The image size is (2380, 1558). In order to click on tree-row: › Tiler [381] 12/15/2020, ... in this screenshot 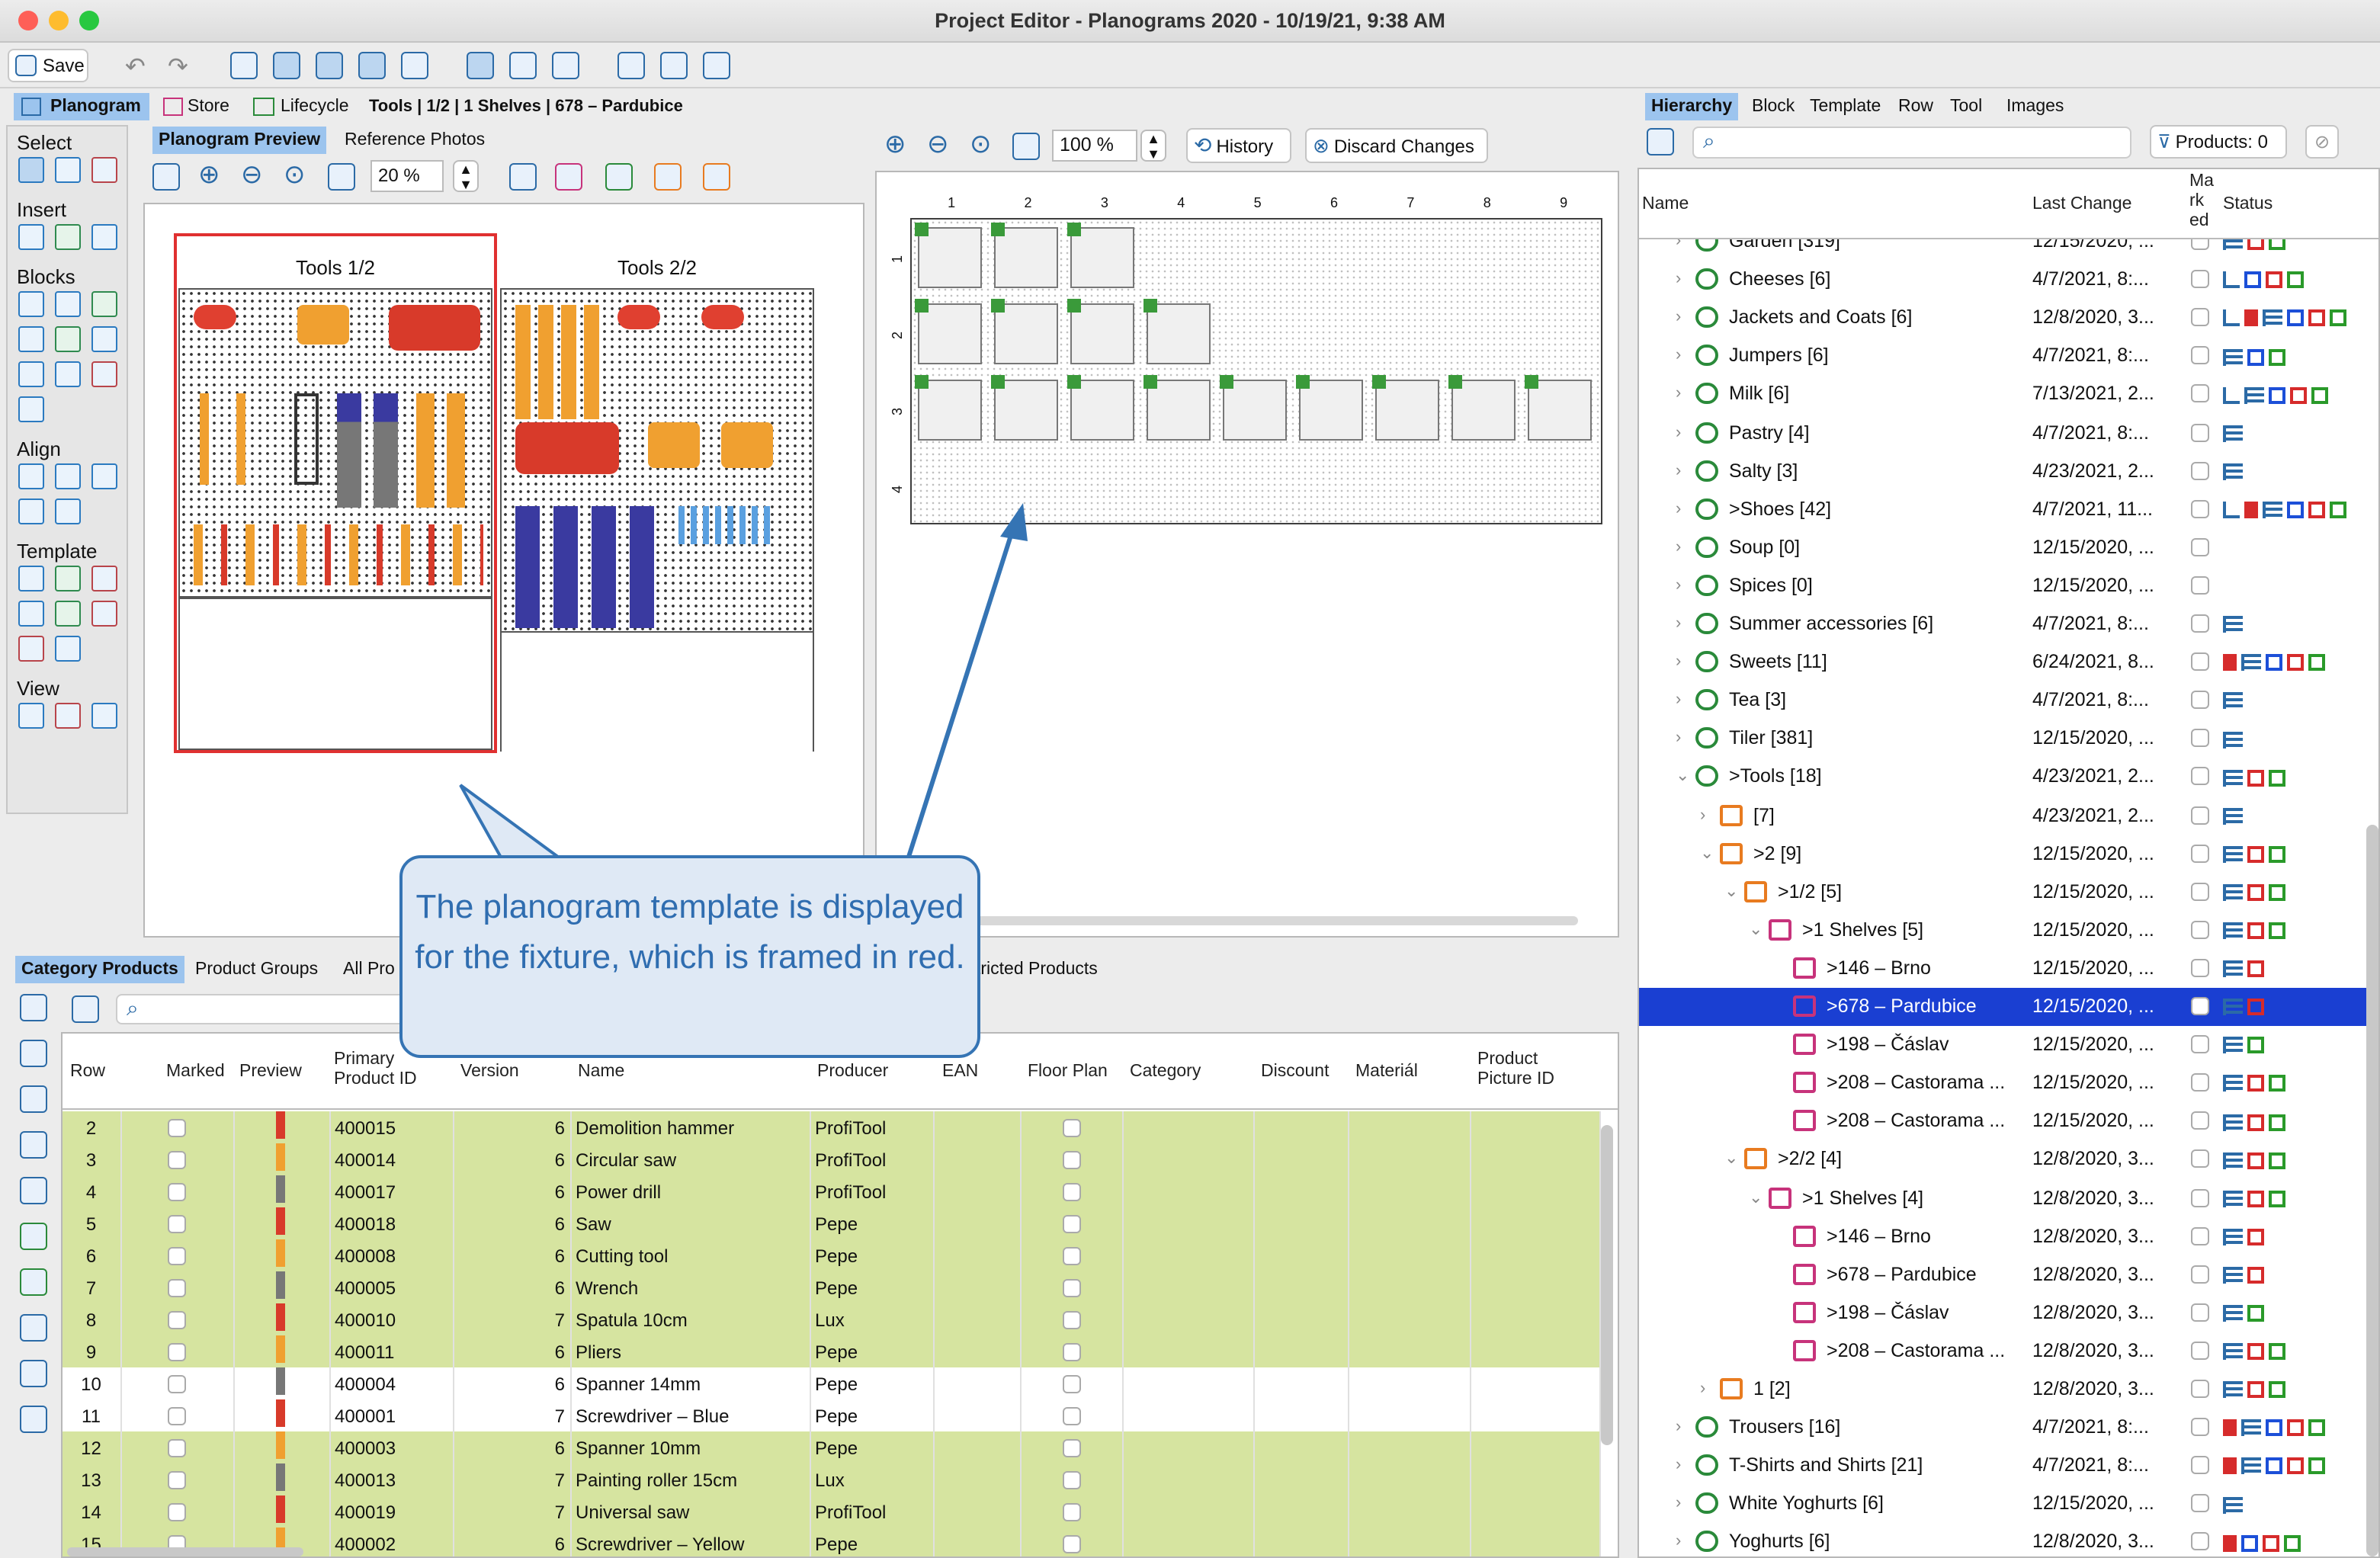, I will do `click(2003, 739)`.